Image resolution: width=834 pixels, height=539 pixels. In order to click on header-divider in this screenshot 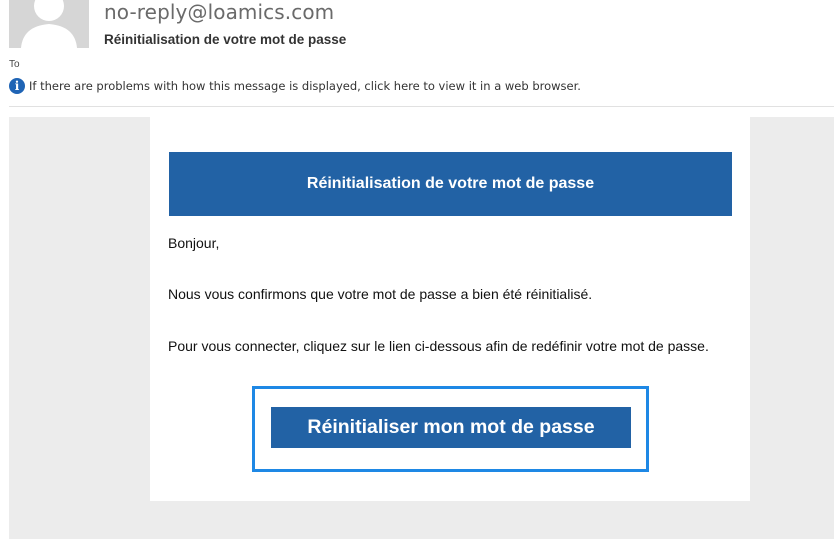, I will do `click(421, 106)`.